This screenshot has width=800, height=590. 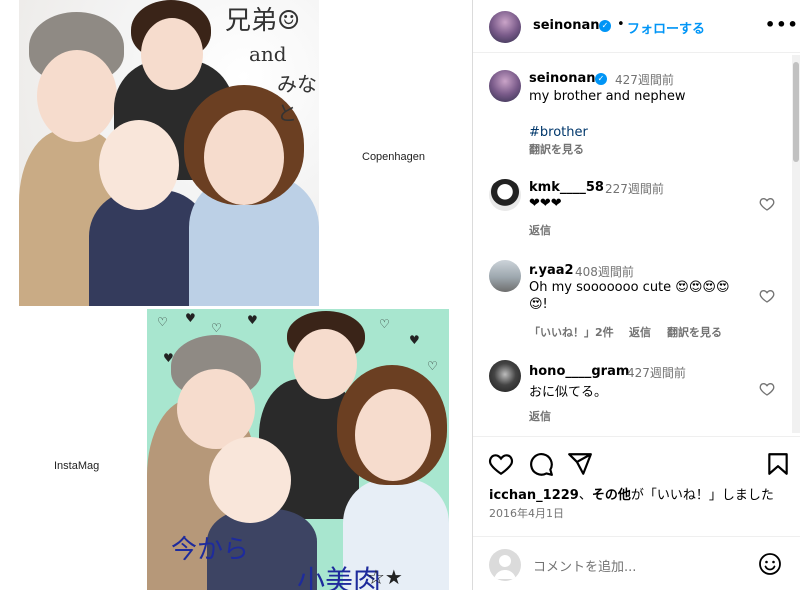 I want to click on emoji-icon, so click(x=770, y=564).